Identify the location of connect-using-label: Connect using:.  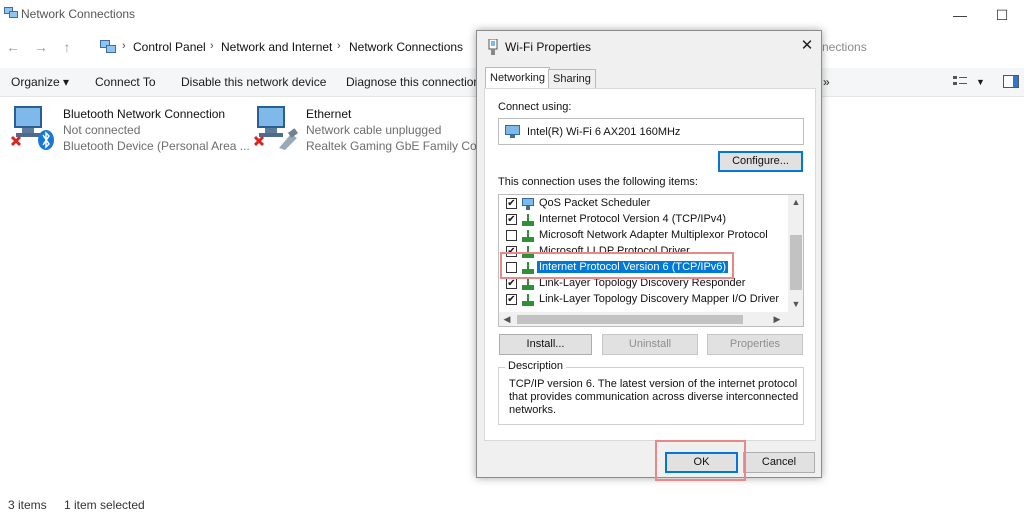
(535, 107).